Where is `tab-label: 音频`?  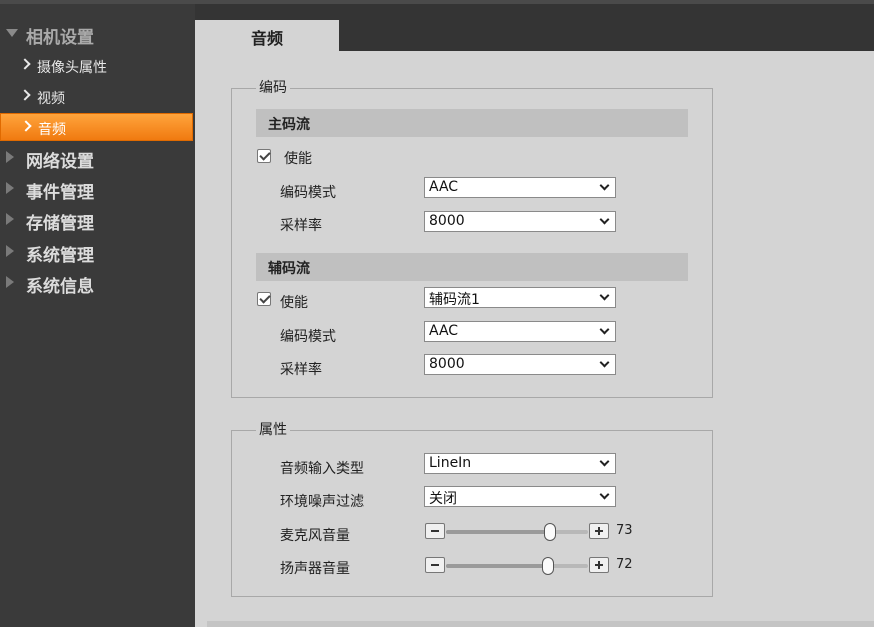
tab-label: 音频 is located at coordinates (266, 38).